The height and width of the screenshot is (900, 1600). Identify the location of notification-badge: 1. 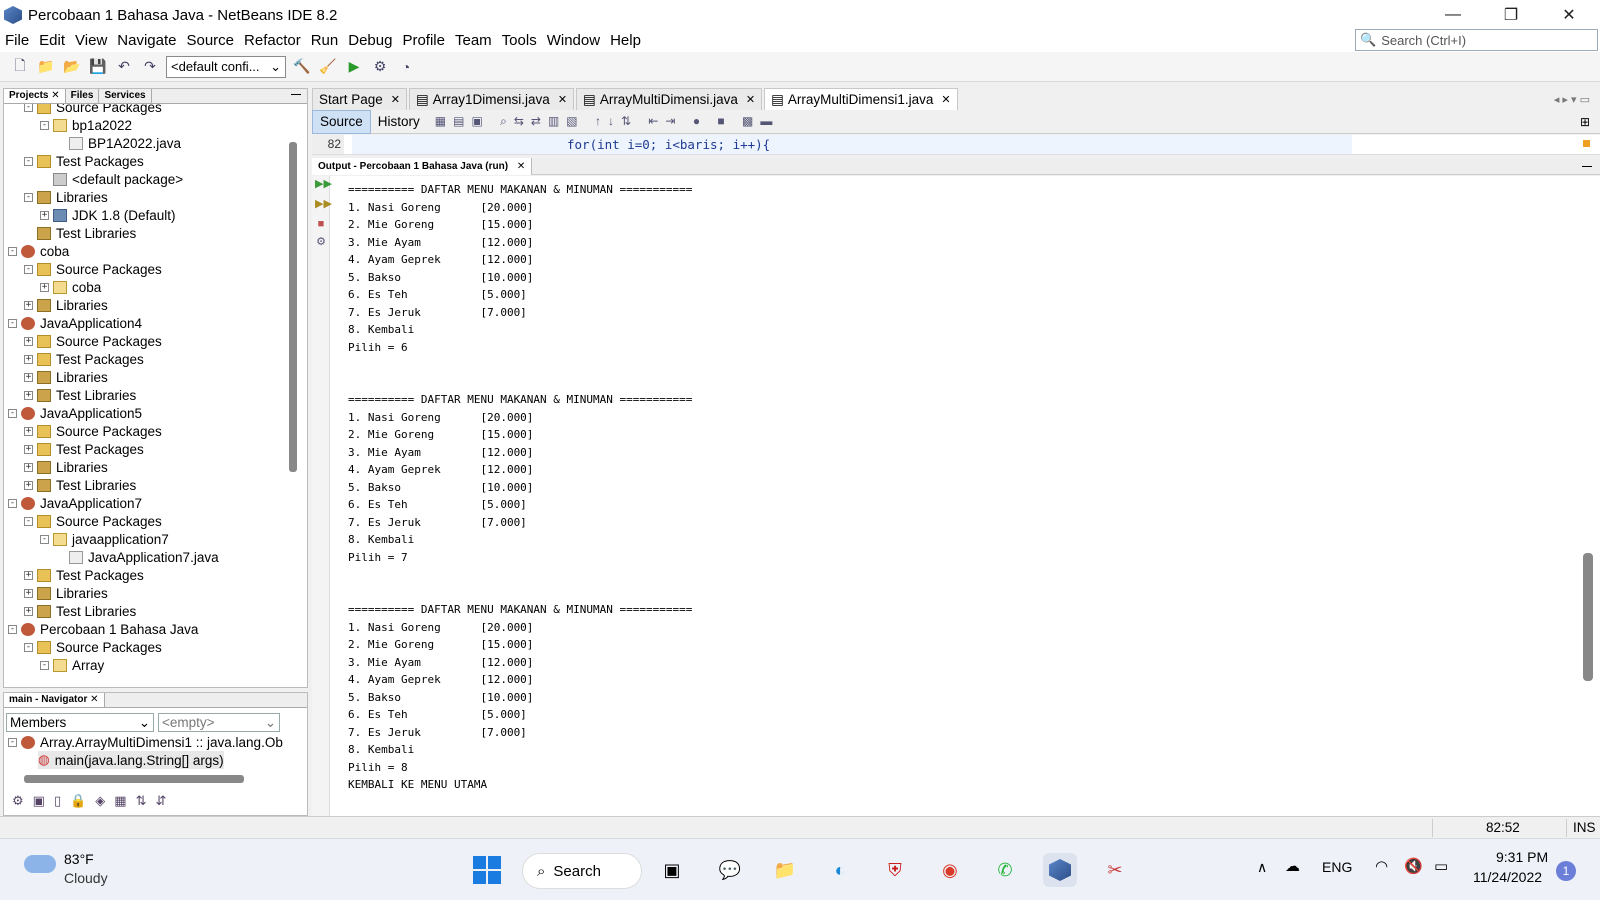
(1566, 871).